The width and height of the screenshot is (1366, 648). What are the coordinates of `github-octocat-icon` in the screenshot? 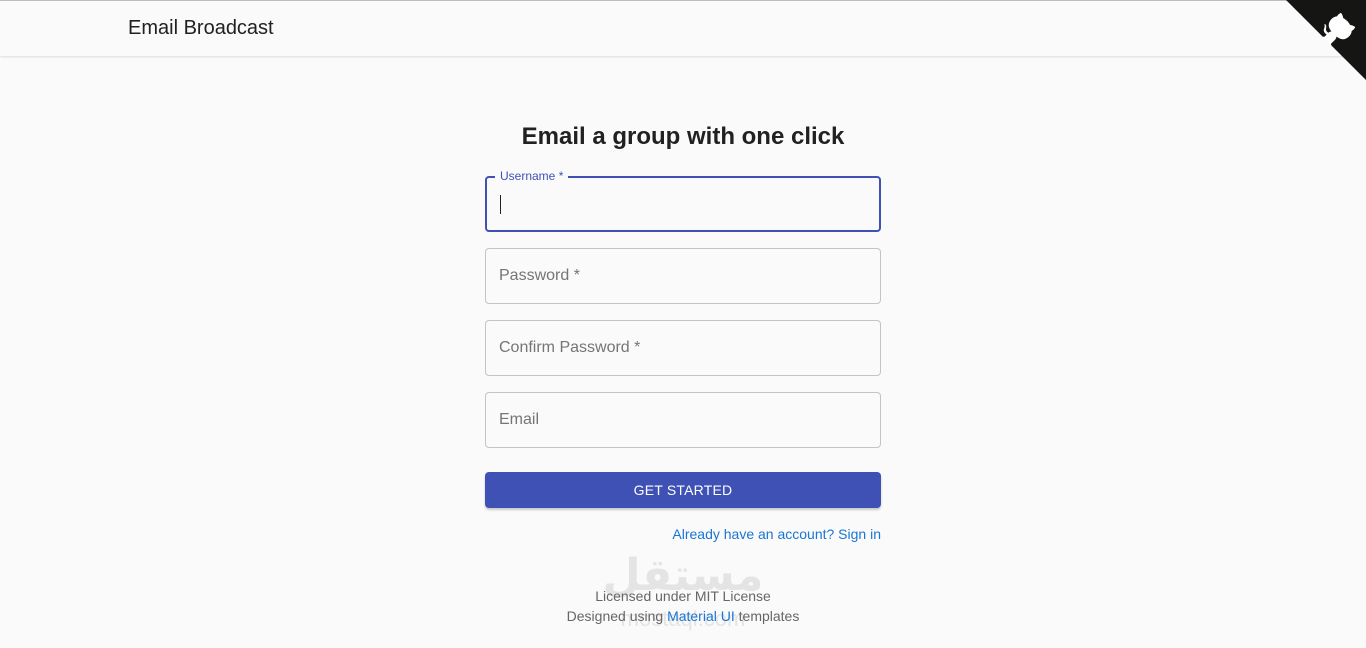 It's located at (1326, 40).